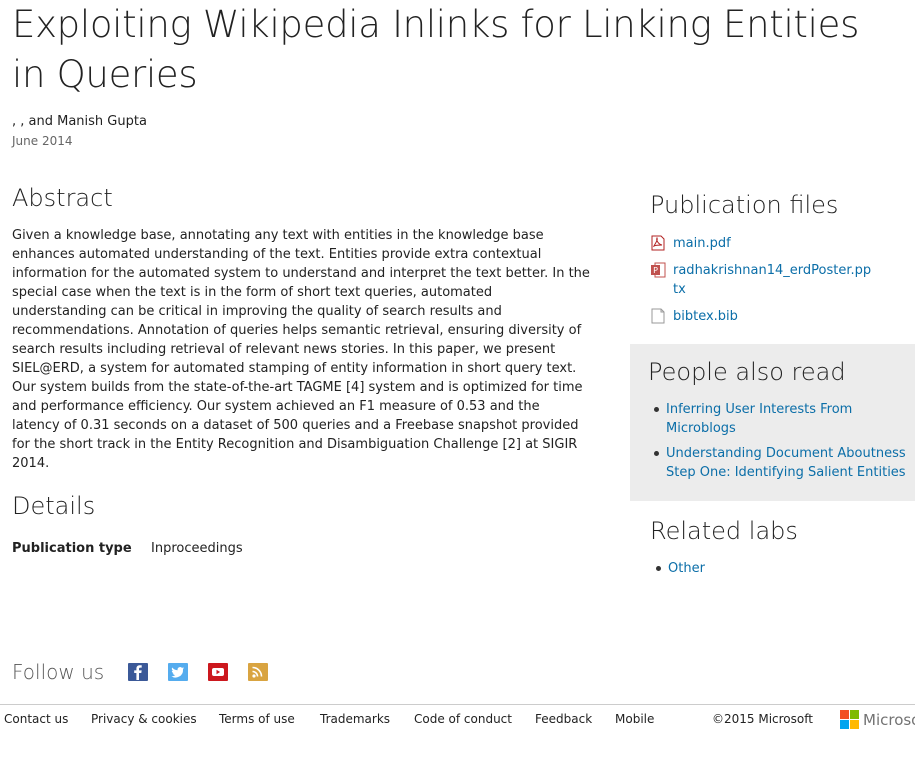 This screenshot has height=770, width=915. What do you see at coordinates (563, 719) in the screenshot?
I see `footer-link-feedback: Feedback` at bounding box center [563, 719].